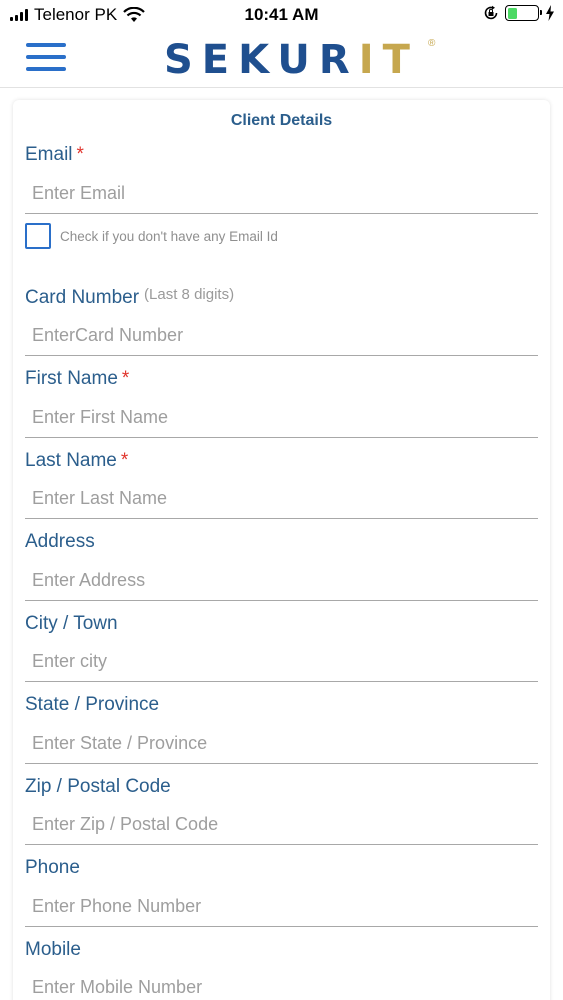 The image size is (563, 1000). I want to click on city-label: City / Town, so click(71, 623).